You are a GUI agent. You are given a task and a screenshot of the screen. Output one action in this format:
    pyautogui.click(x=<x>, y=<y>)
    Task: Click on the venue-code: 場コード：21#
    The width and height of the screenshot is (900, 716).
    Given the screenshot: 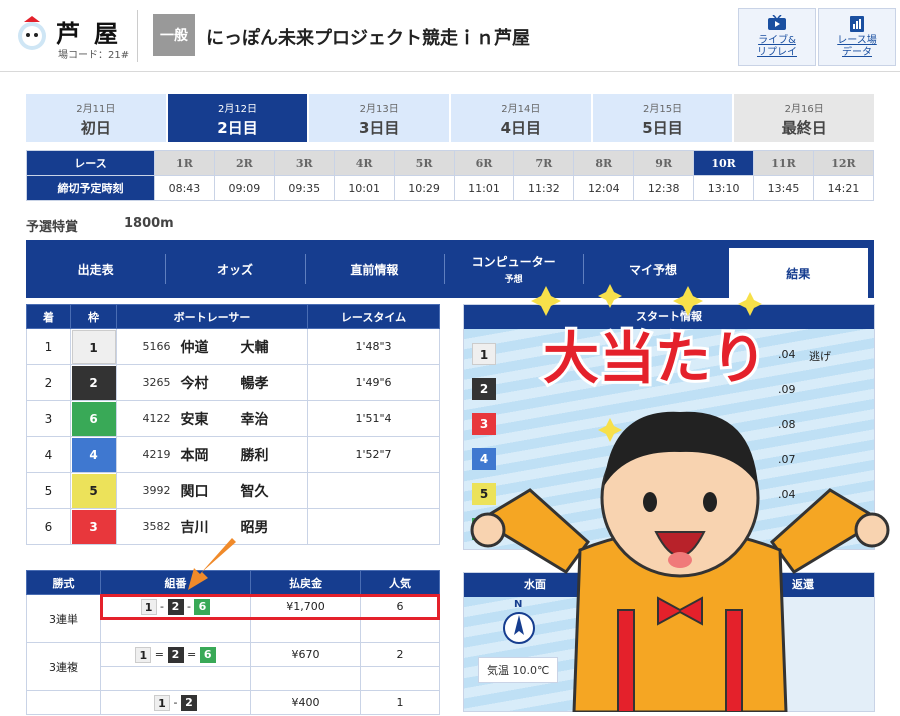 What is the action you would take?
    pyautogui.click(x=94, y=55)
    